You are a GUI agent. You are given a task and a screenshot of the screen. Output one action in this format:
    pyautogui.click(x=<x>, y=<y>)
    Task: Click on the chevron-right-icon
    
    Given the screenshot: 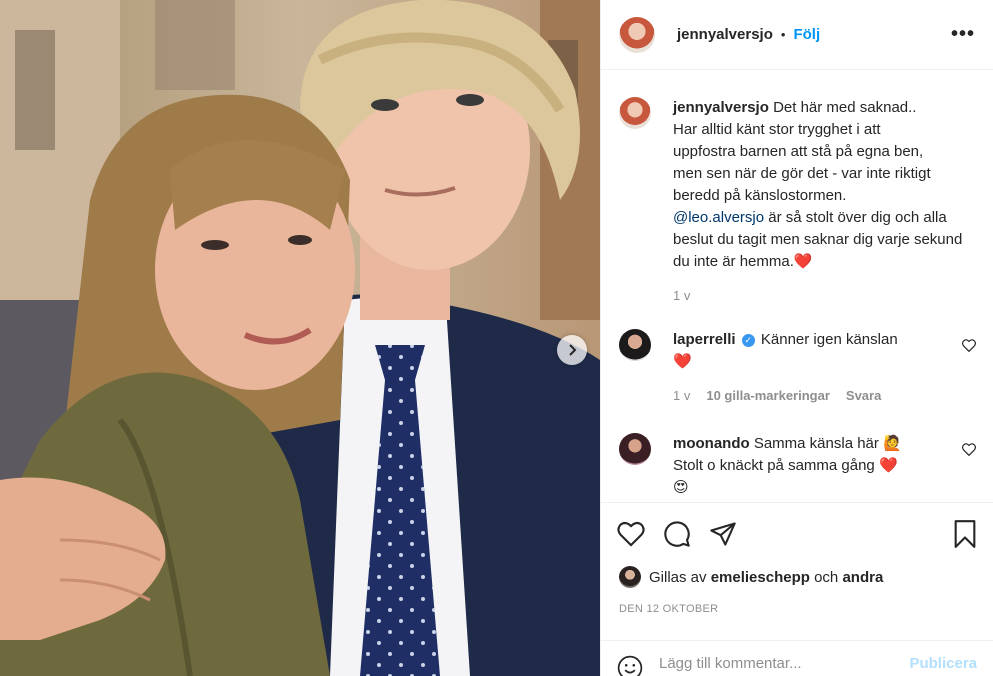 What is the action you would take?
    pyautogui.click(x=573, y=350)
    